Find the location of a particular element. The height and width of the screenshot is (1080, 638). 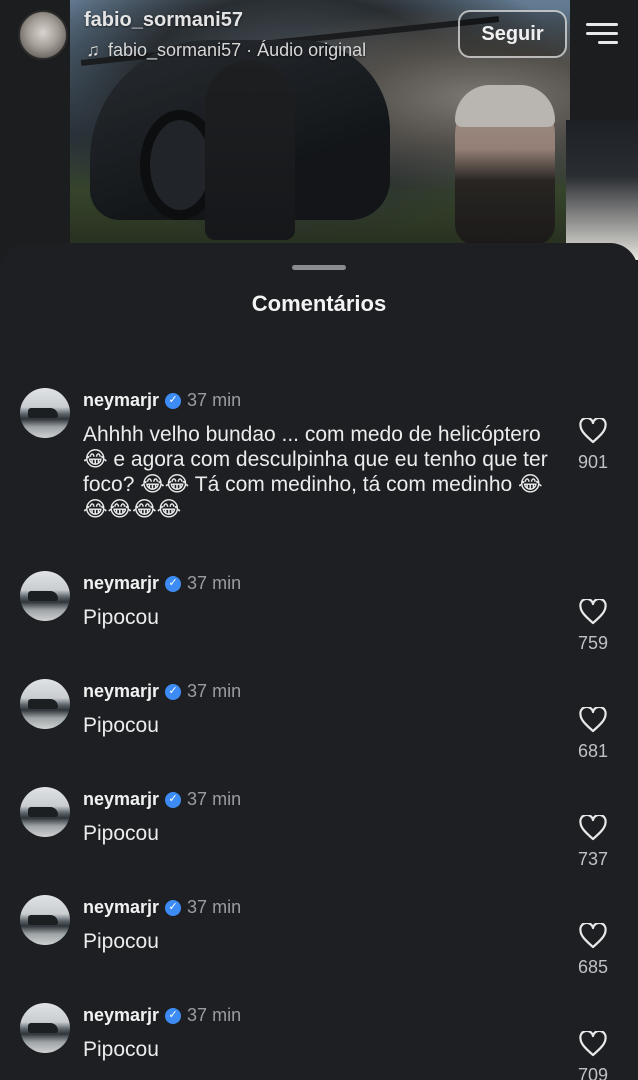

like-button: 901 is located at coordinates (593, 445).